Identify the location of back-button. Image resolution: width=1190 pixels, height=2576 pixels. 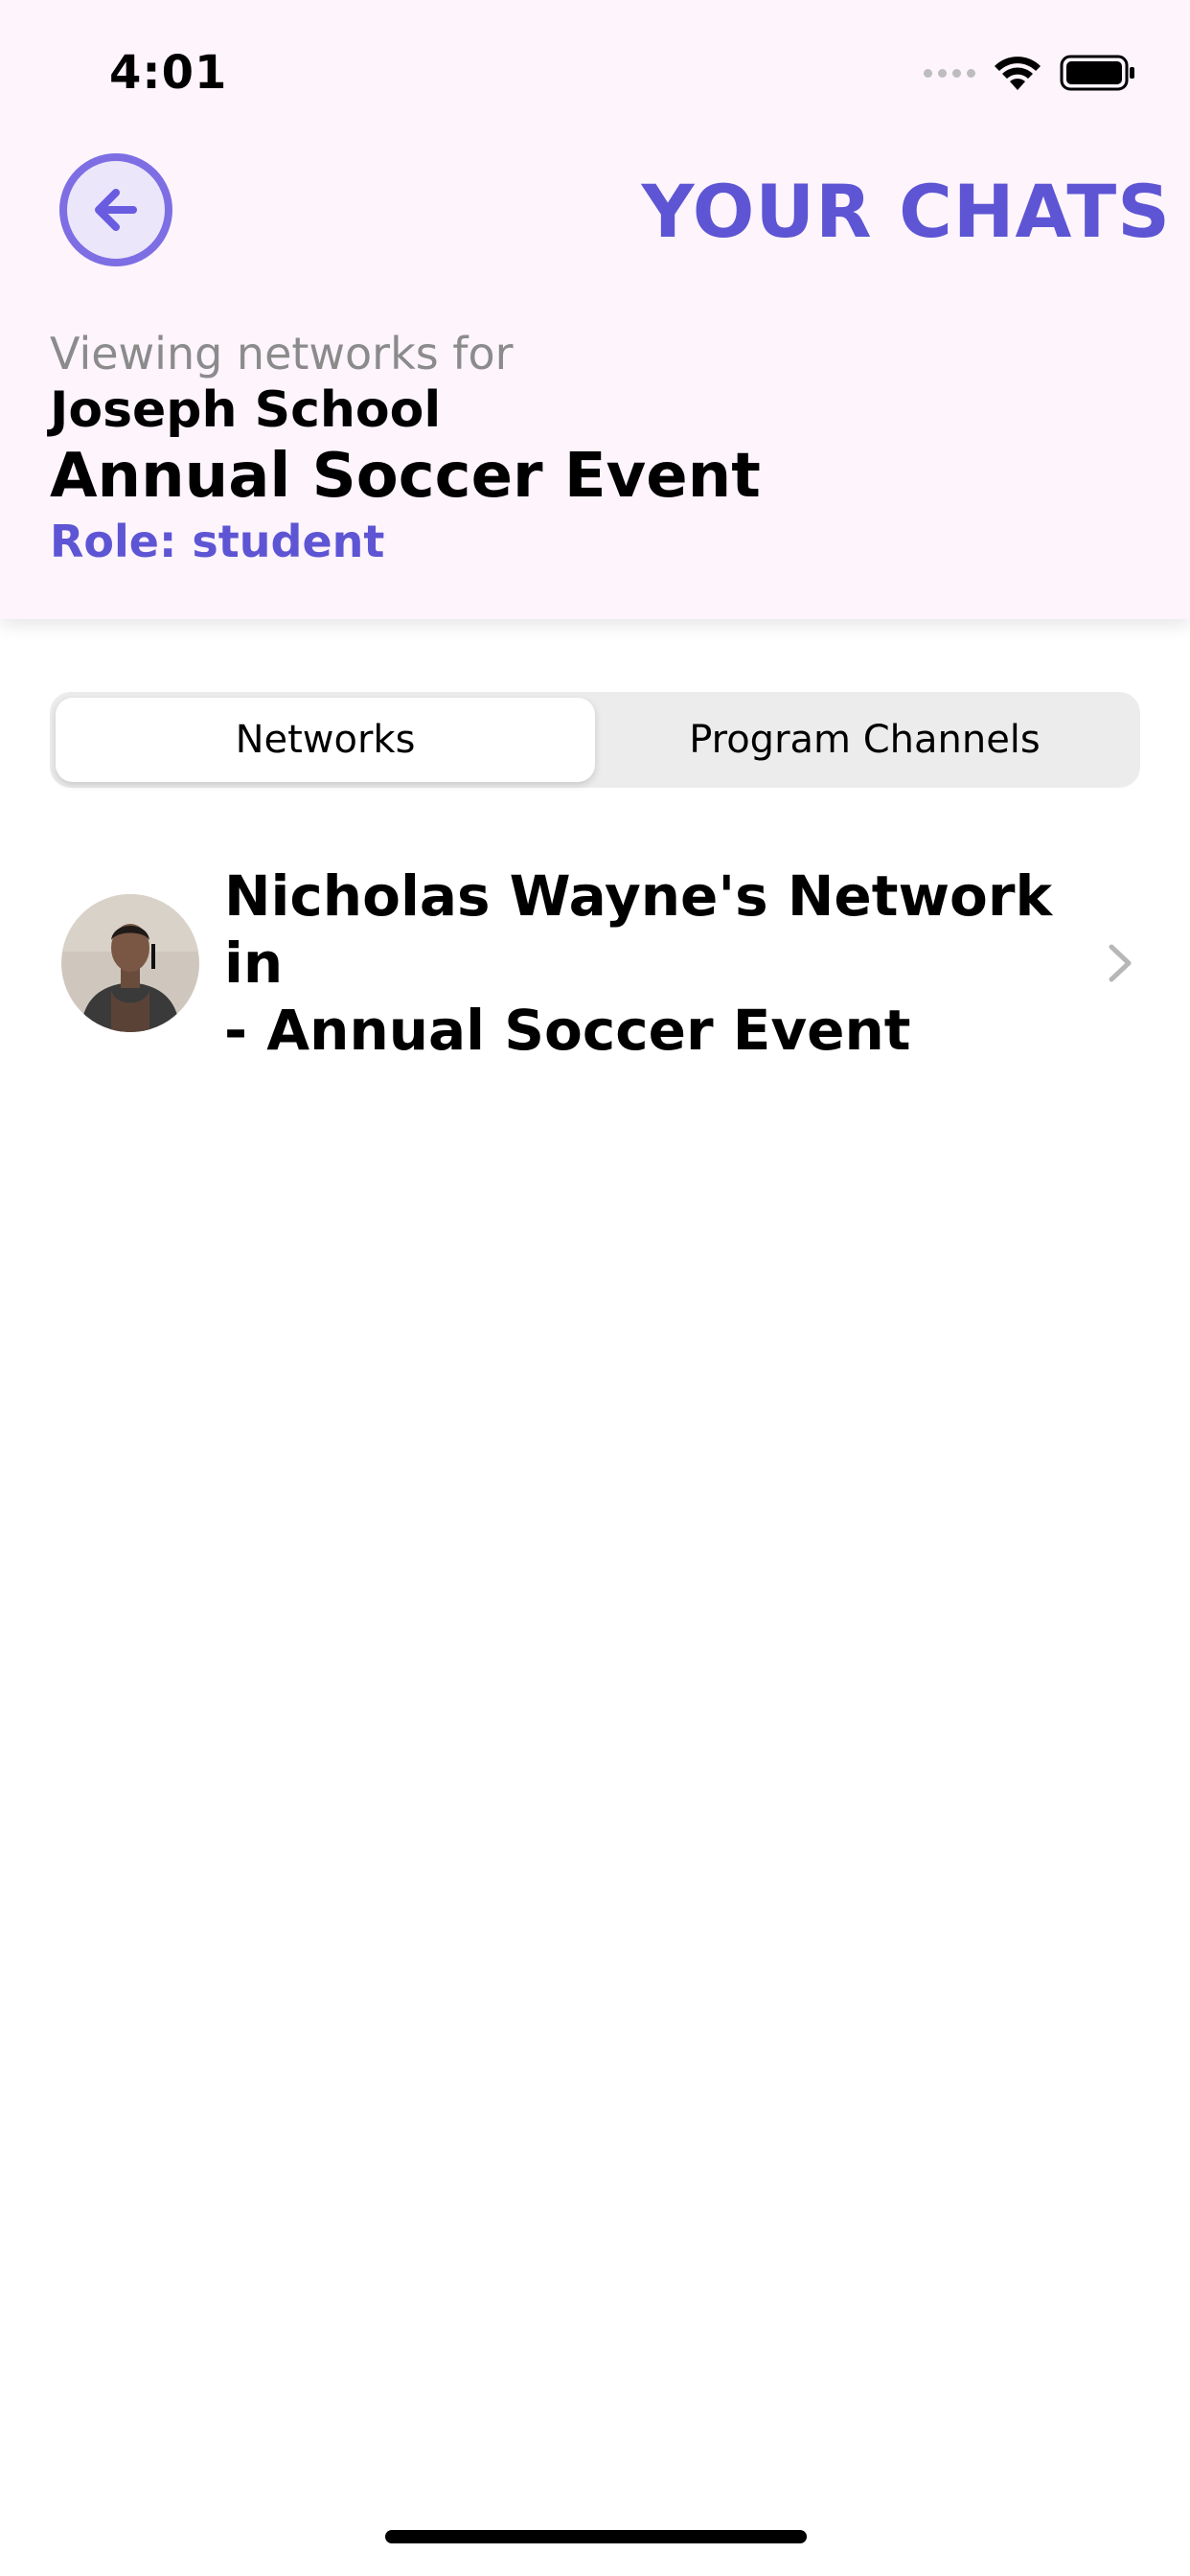
(116, 209).